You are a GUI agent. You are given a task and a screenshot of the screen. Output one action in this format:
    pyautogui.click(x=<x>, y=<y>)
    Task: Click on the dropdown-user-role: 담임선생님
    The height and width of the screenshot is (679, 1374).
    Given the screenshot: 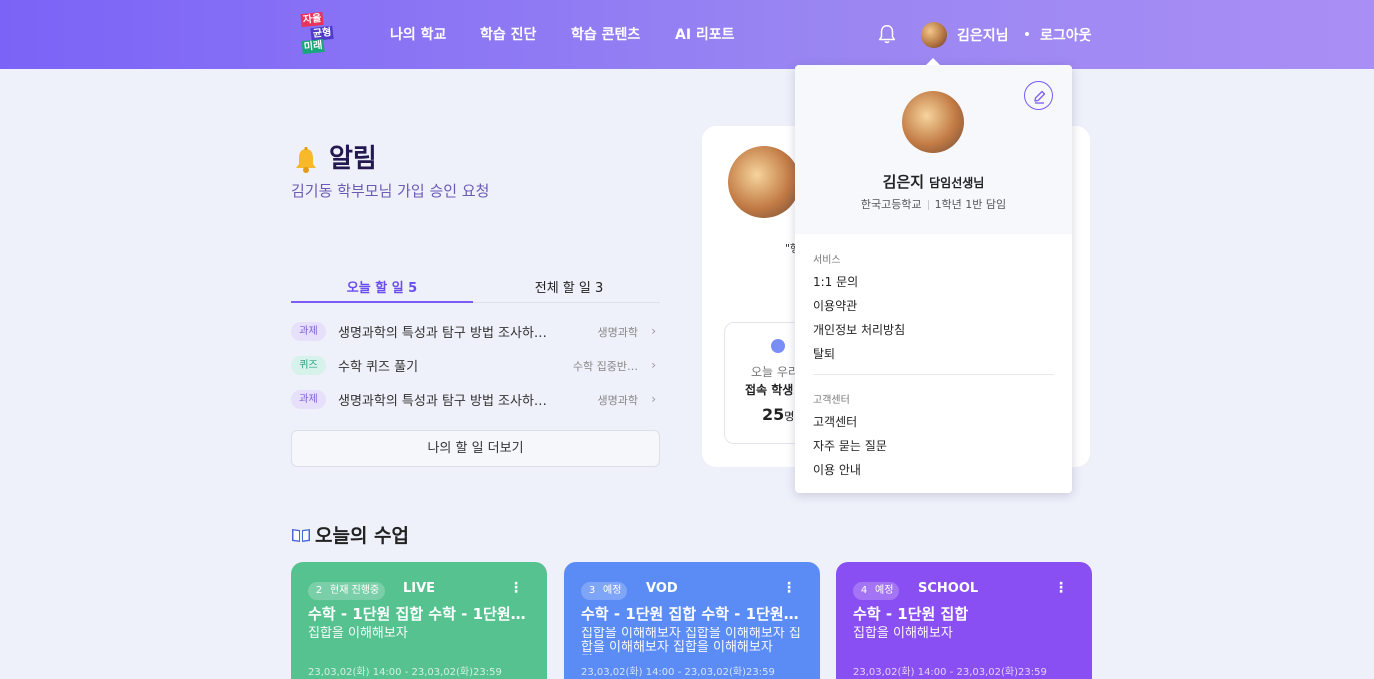 What is the action you would take?
    pyautogui.click(x=957, y=183)
    